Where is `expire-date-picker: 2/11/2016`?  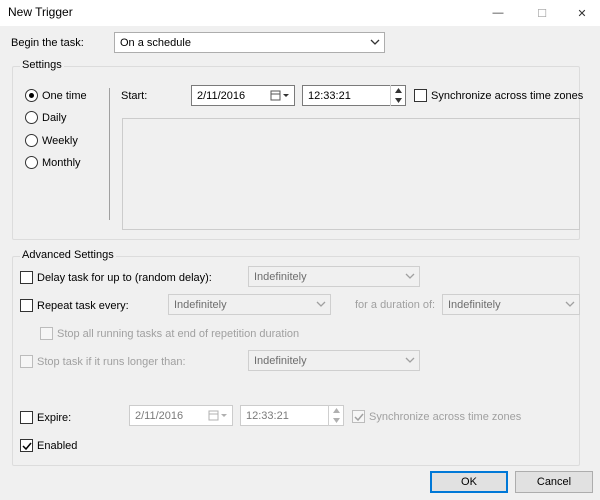 expire-date-picker: 2/11/2016 is located at coordinates (181, 415).